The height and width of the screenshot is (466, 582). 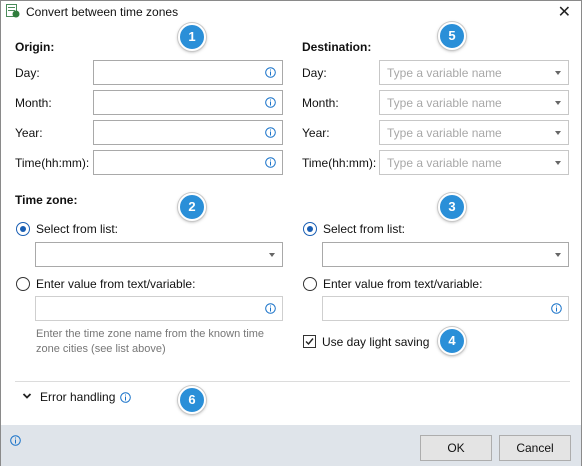 I want to click on dialog-footer: OK Cancel, so click(x=291, y=445).